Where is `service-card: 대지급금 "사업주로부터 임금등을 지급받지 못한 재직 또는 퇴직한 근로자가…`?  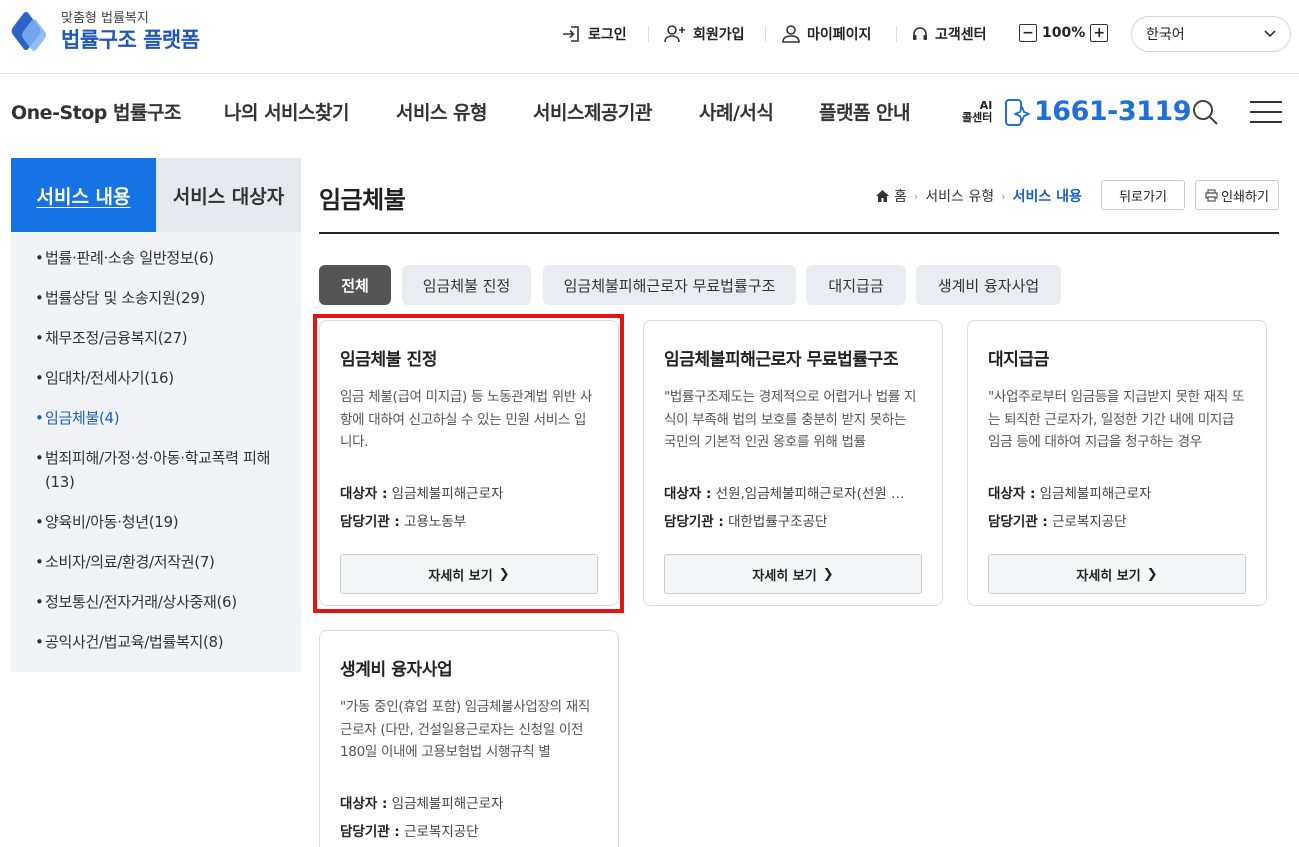 service-card: 대지급금 "사업주로부터 임금등을 지급받지 못한 재직 또는 퇴직한 근로자가… is located at coordinates (1117, 463).